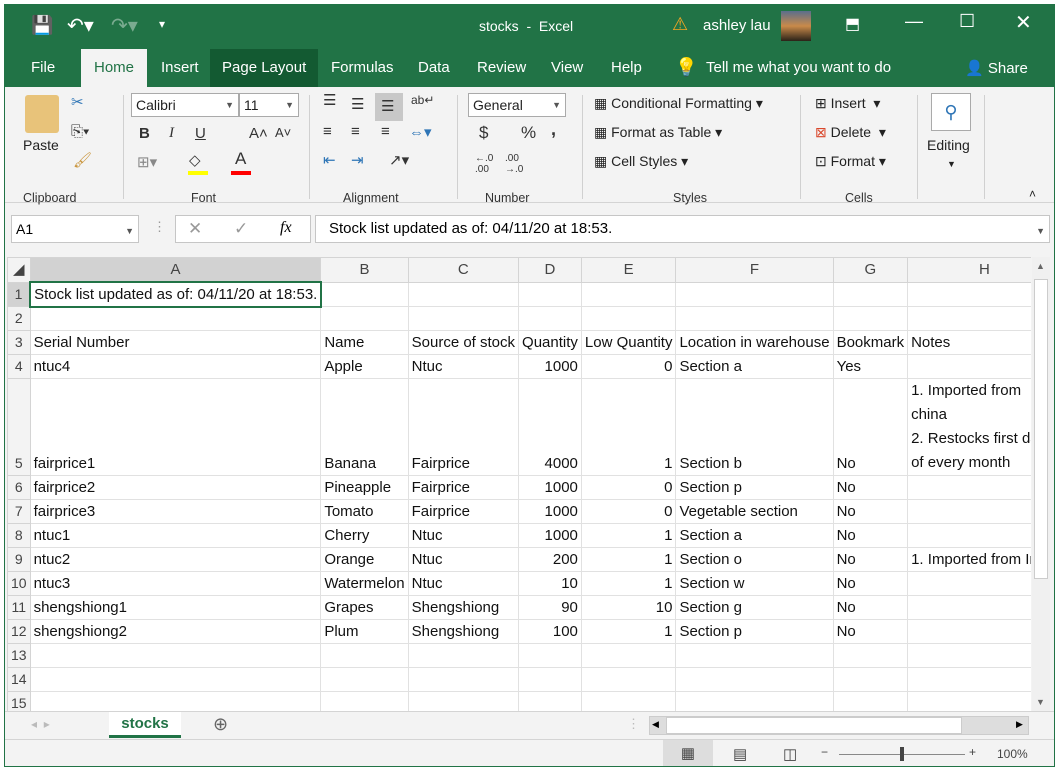  What do you see at coordinates (175, 535) in the screenshot?
I see `cell-A8: ntuc1` at bounding box center [175, 535].